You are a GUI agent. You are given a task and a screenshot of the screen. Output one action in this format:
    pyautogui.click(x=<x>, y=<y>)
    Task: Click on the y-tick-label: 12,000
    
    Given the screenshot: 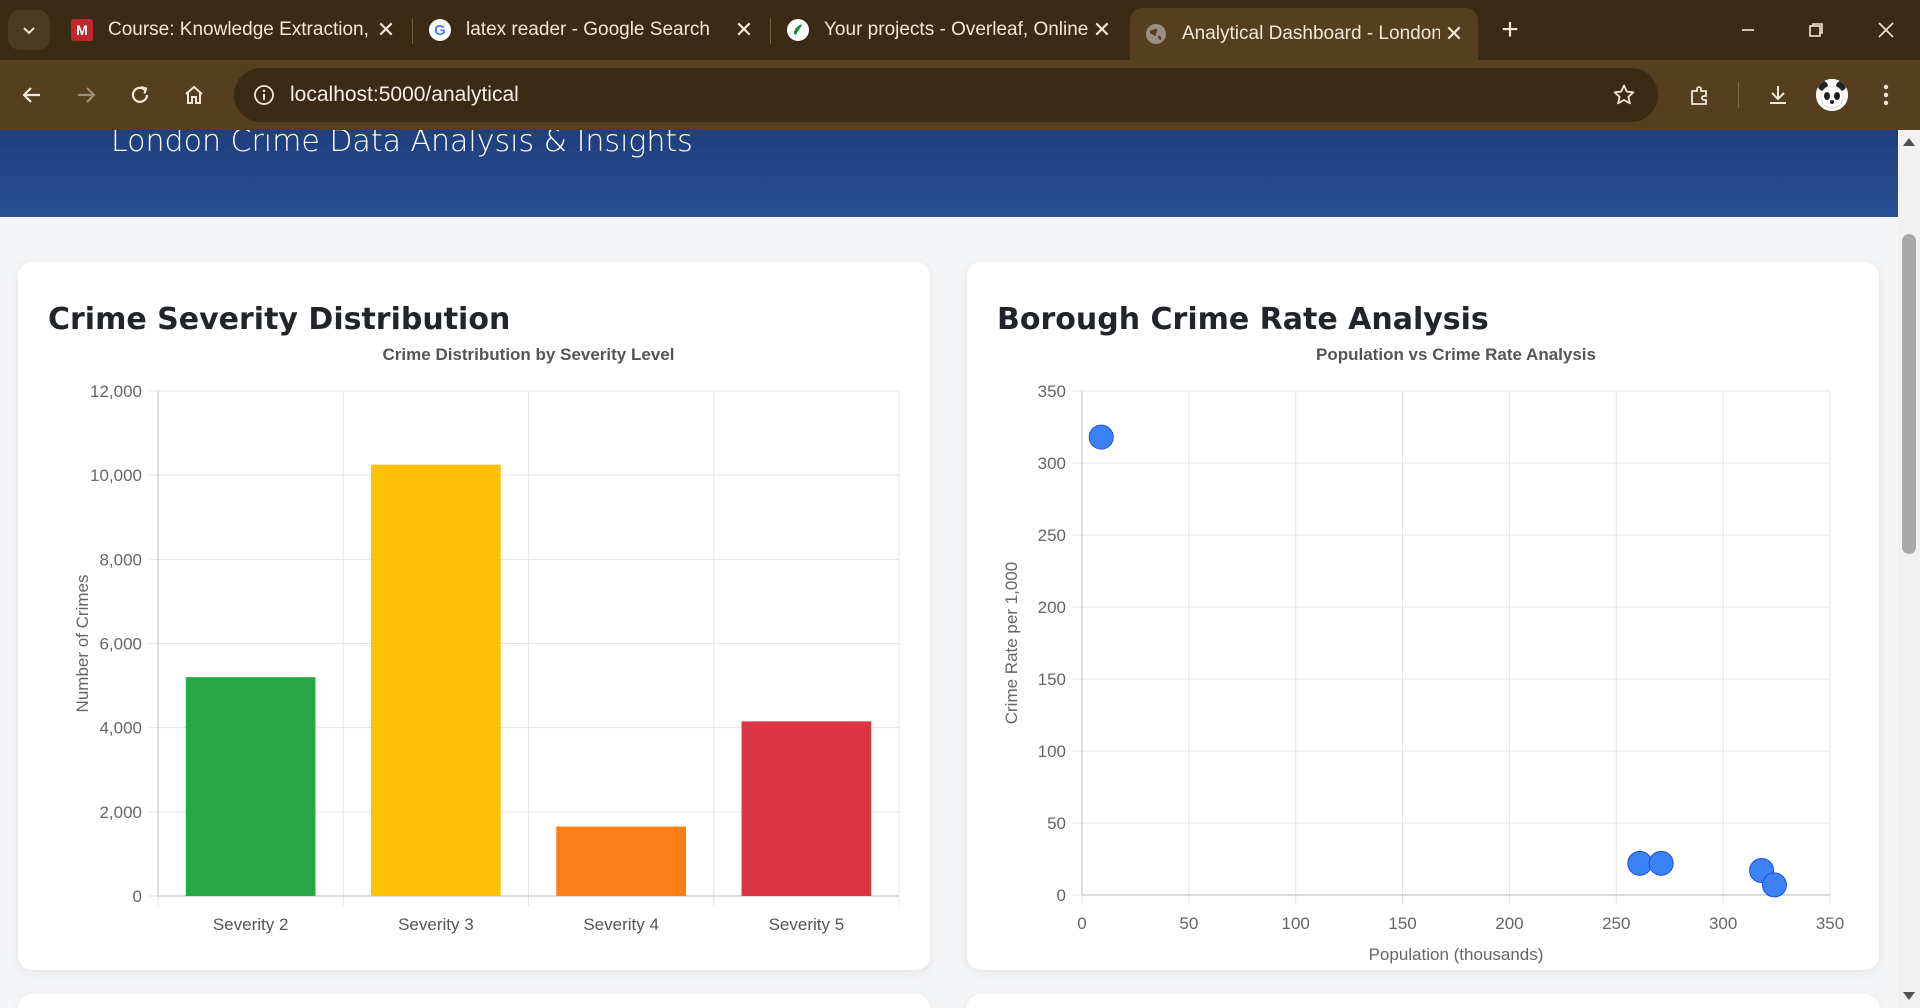 What is the action you would take?
    pyautogui.click(x=116, y=391)
    